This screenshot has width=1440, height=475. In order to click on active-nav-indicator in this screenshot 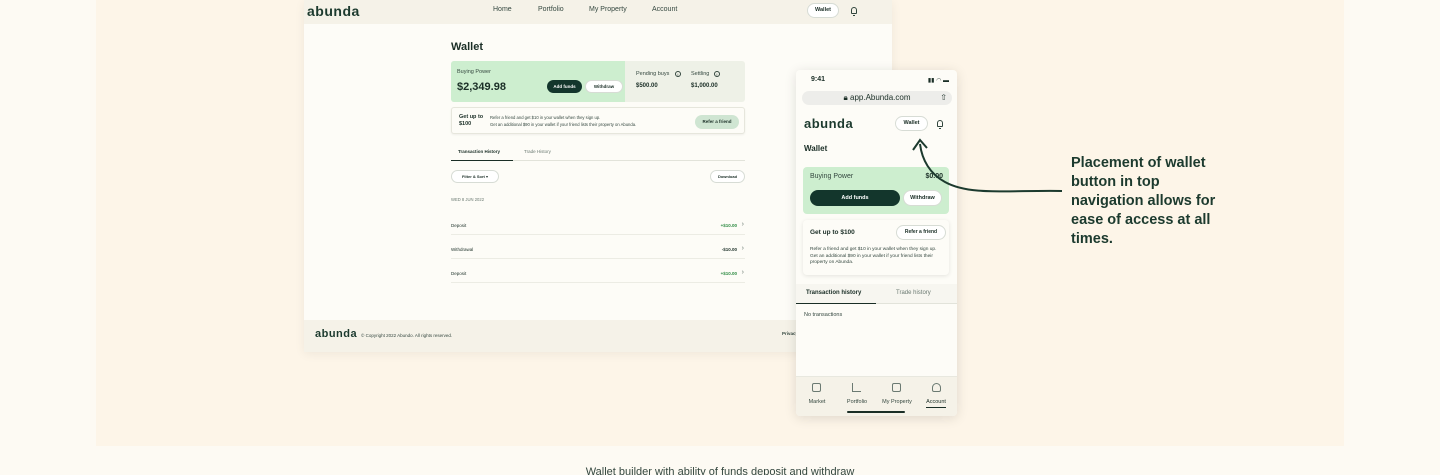, I will do `click(936, 407)`.